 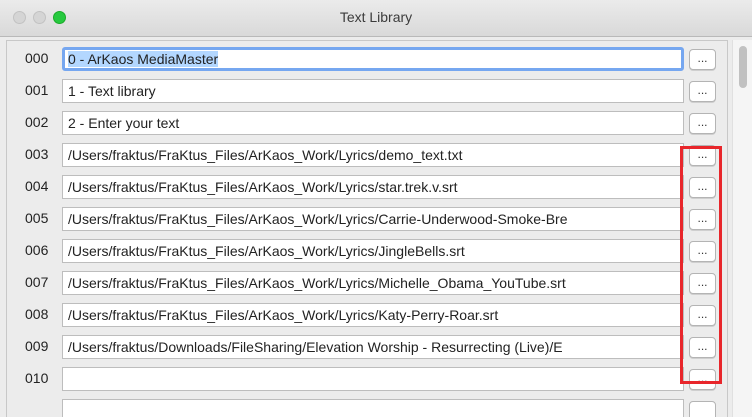 What do you see at coordinates (37, 218) in the screenshot?
I see `row-number: 005` at bounding box center [37, 218].